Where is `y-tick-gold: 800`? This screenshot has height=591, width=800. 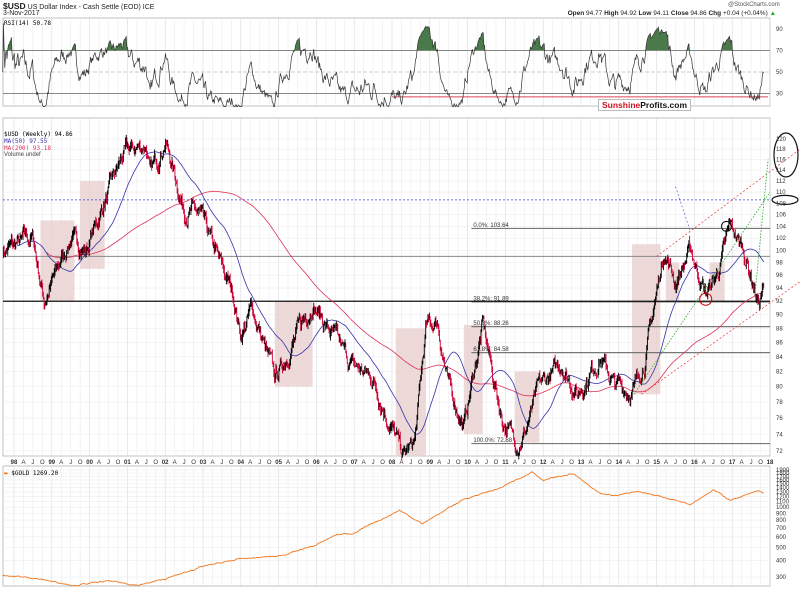 y-tick-gold: 800 is located at coordinates (781, 521).